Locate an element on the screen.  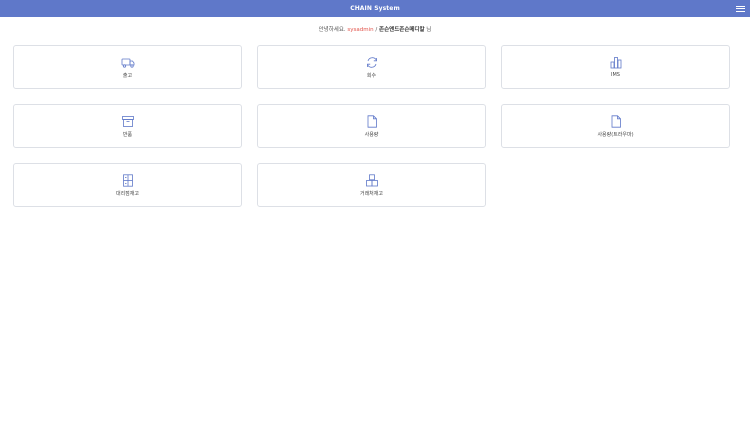
tile-label: 거래처재고 is located at coordinates (371, 193).